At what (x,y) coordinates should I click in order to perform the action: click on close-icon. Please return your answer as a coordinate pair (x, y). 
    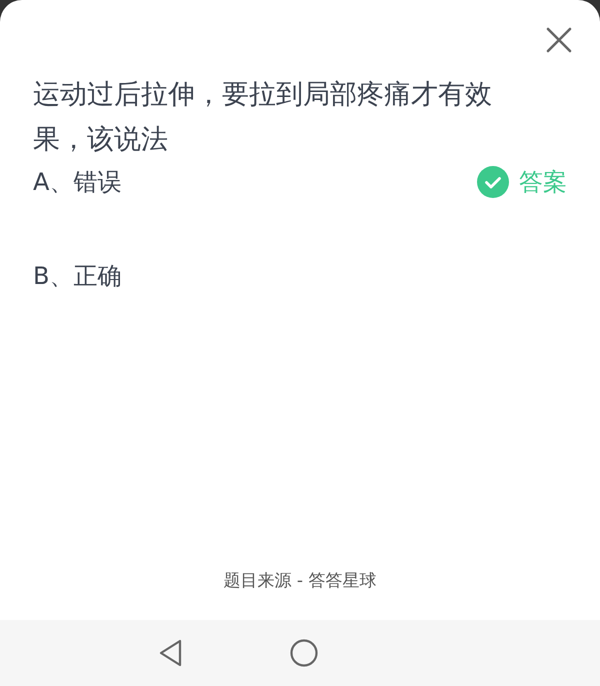
    Looking at the image, I should click on (559, 40).